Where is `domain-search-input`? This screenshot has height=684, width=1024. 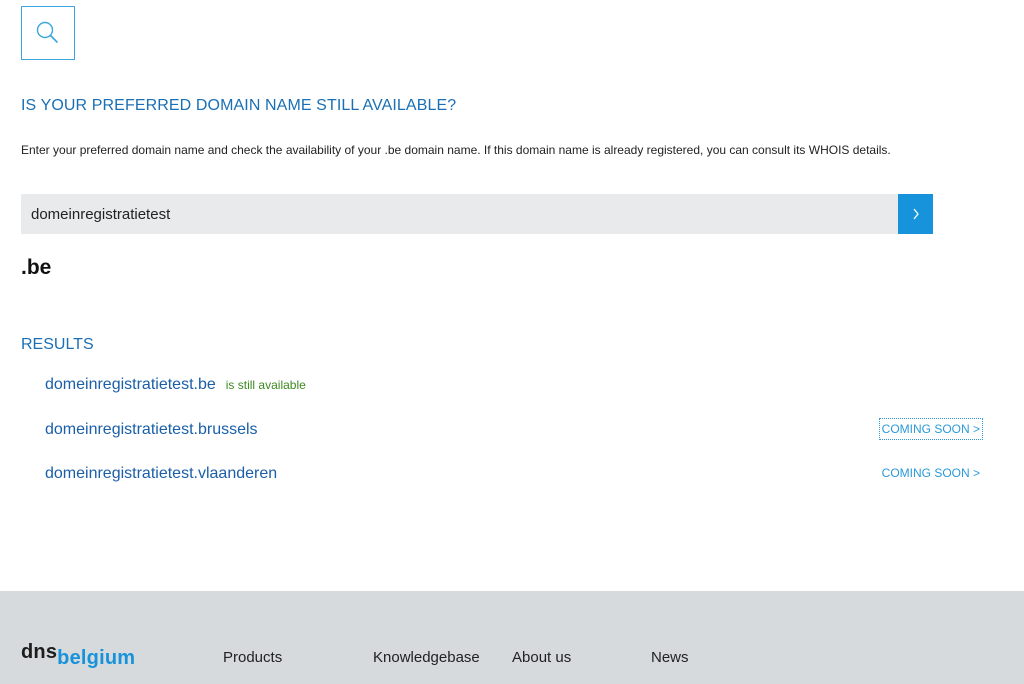 domain-search-input is located at coordinates (459, 214).